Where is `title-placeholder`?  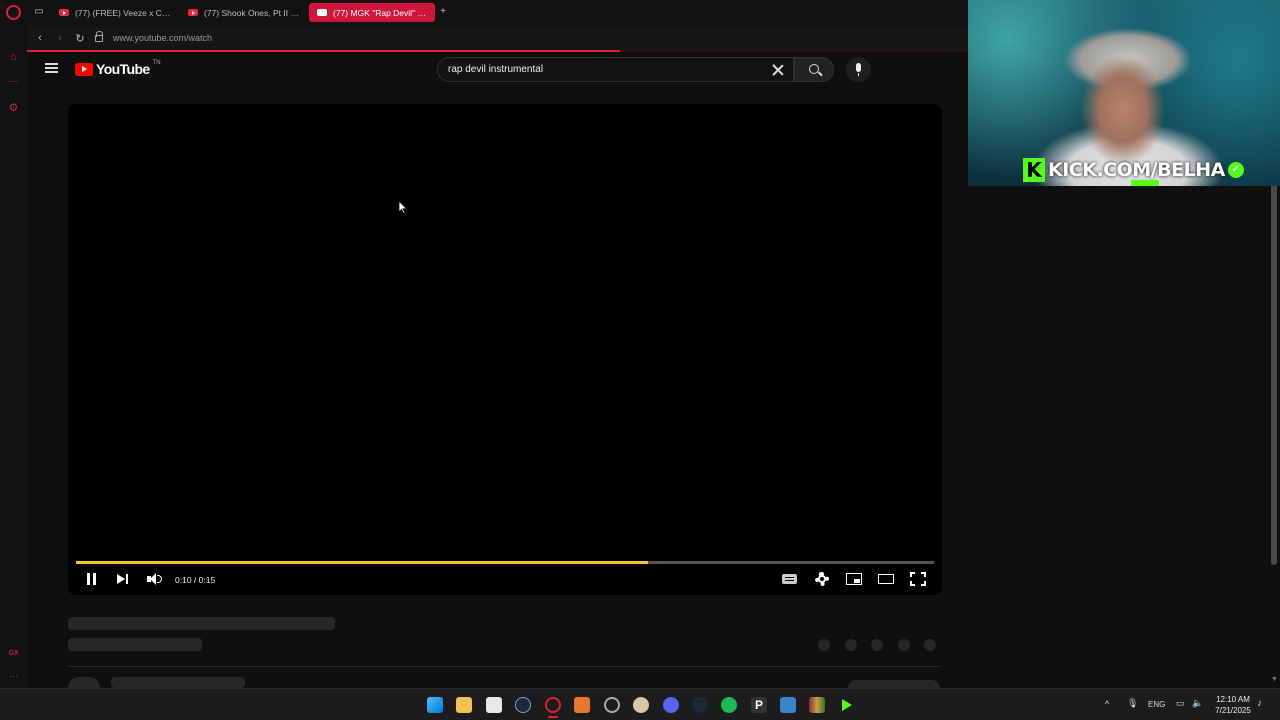
title-placeholder is located at coordinates (201, 623).